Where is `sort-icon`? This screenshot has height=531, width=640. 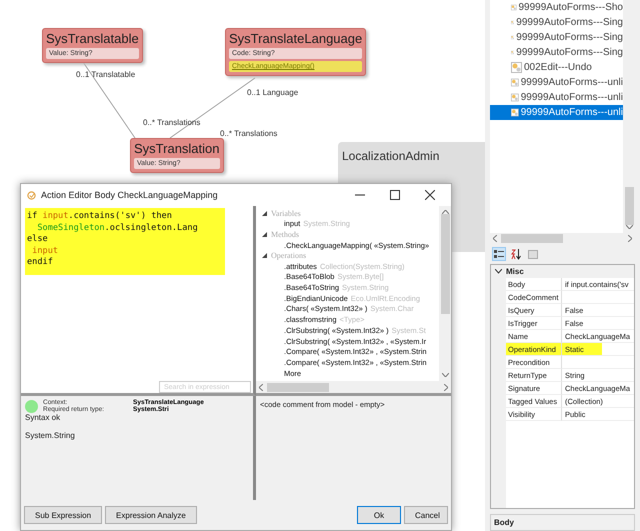
sort-icon is located at coordinates (516, 254).